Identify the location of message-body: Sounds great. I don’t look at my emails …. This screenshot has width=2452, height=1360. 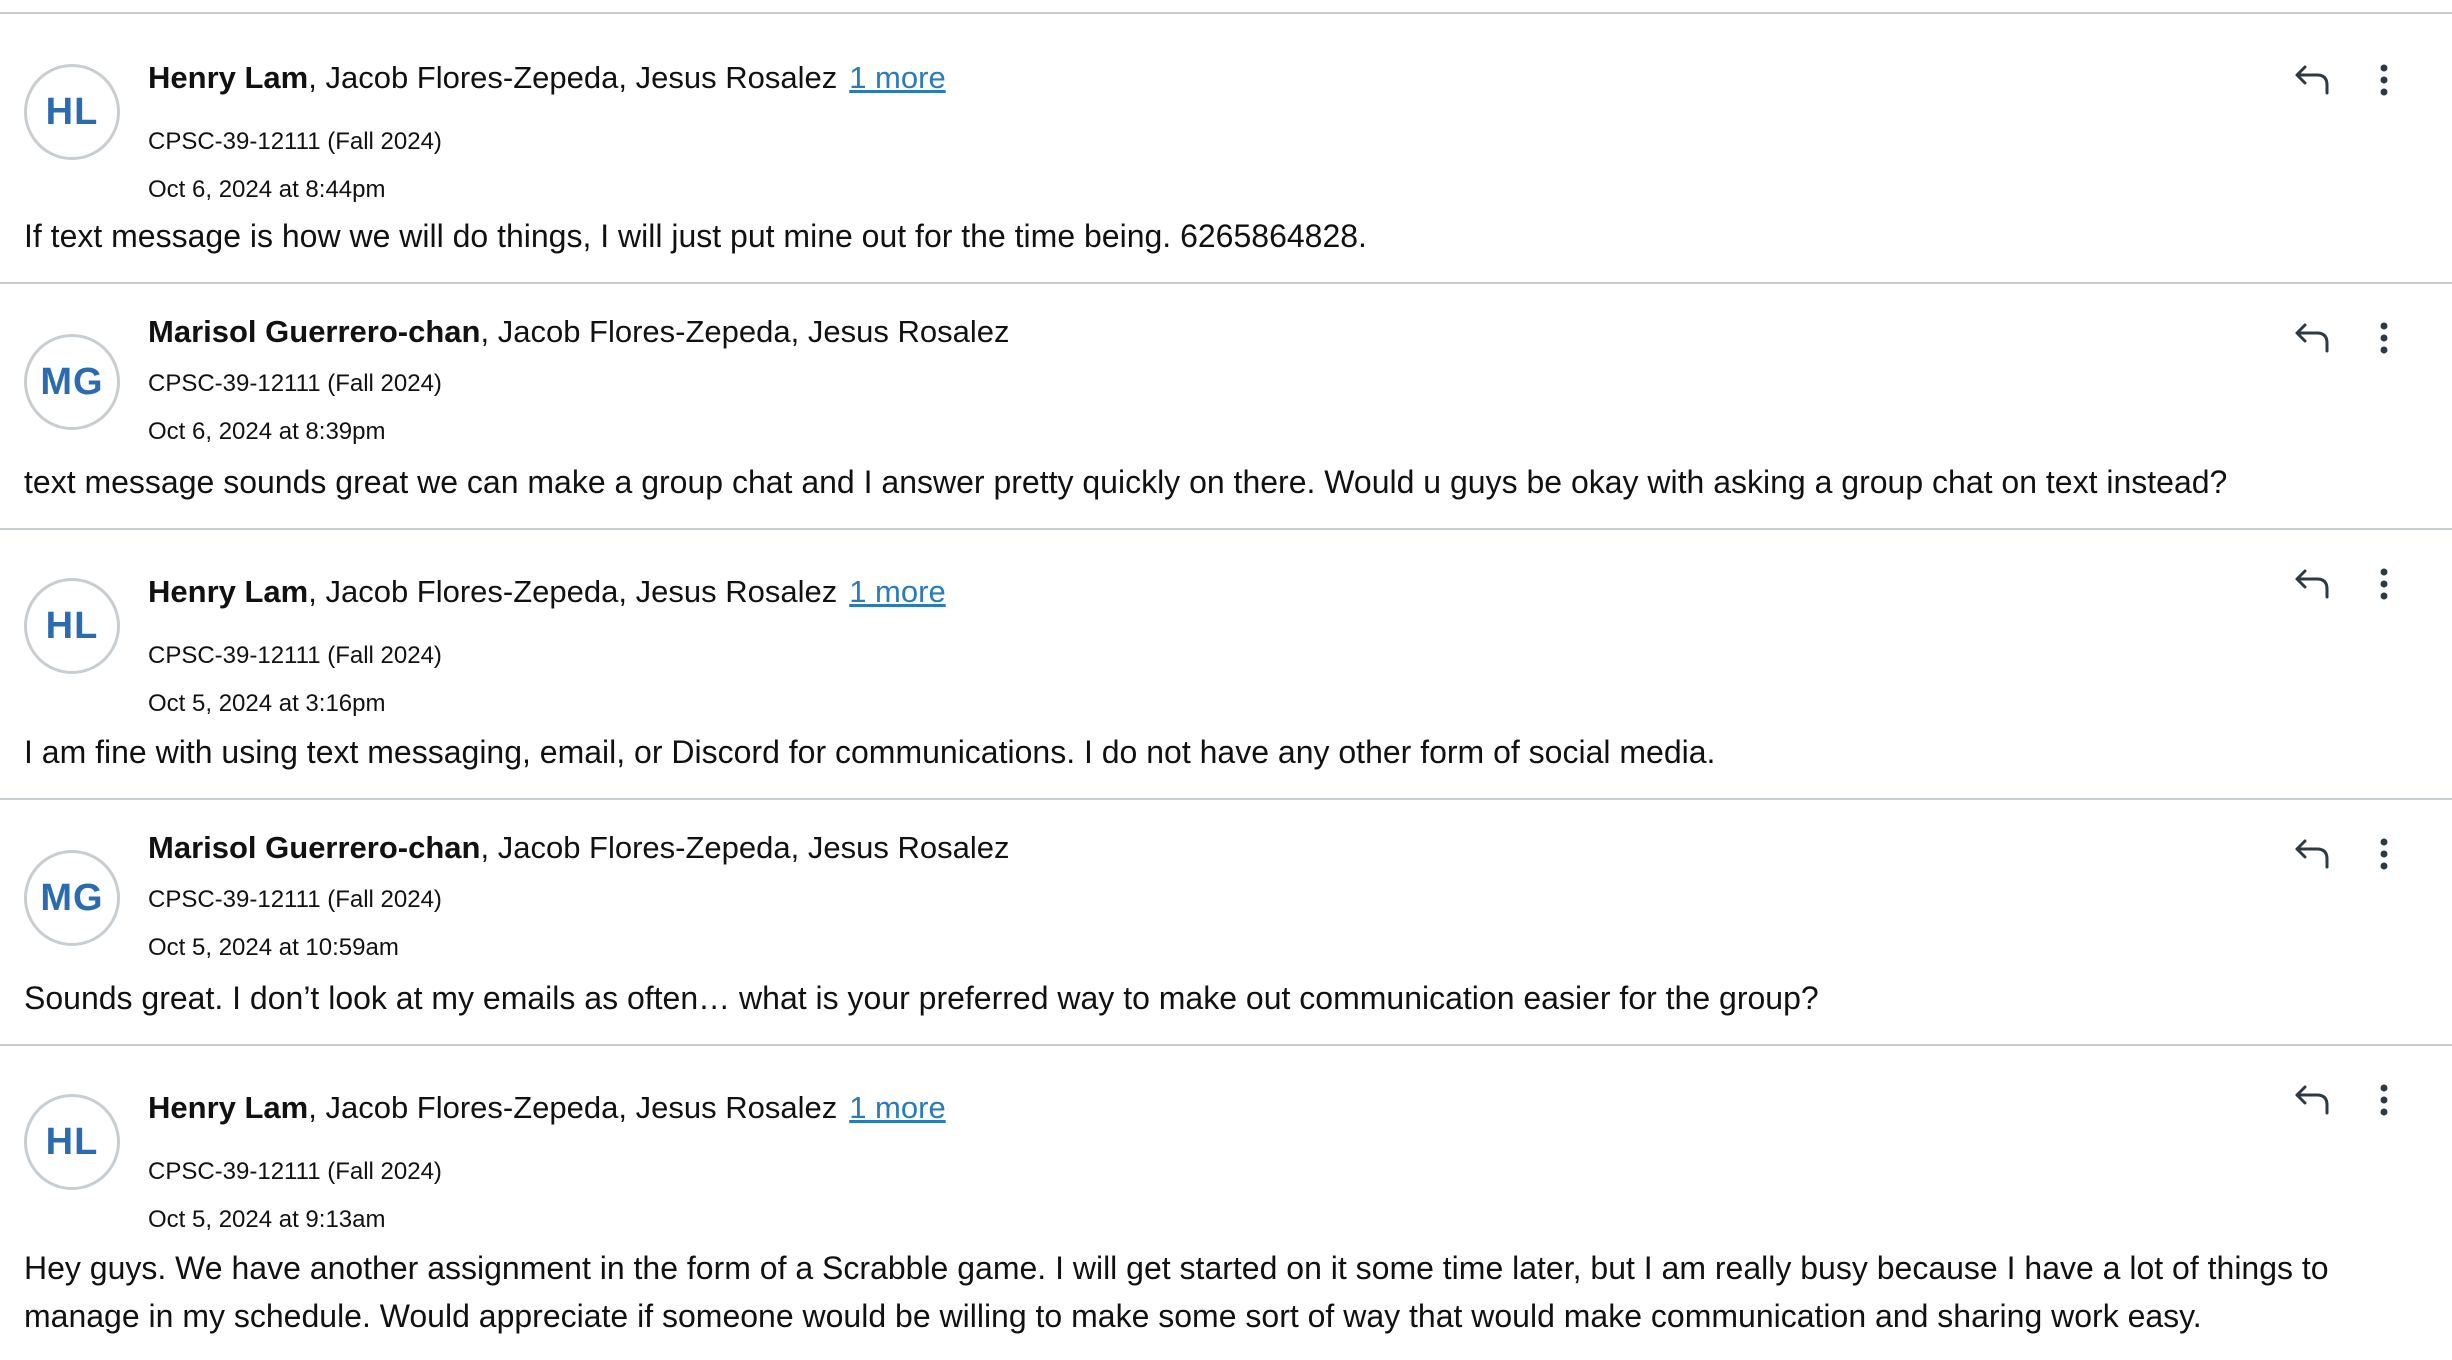
(921, 998).